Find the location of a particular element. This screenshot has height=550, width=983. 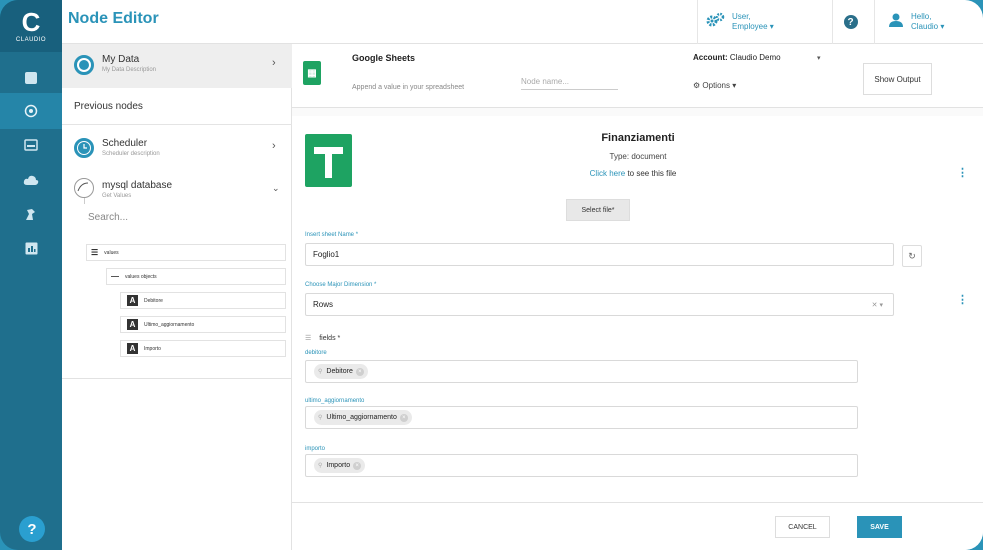

dimension-label: Choose Major Dimension * is located at coordinates (341, 285).